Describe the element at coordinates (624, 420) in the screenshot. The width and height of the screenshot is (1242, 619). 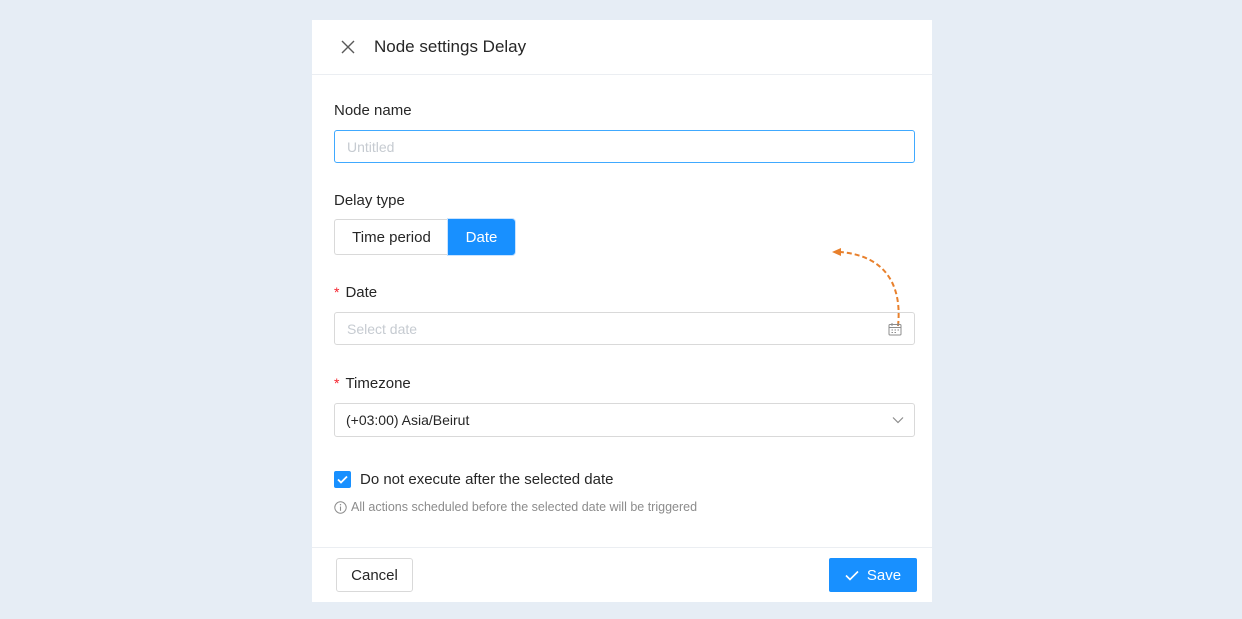
I see `timezone-select: (+03:00) Asia/Beirut` at that location.